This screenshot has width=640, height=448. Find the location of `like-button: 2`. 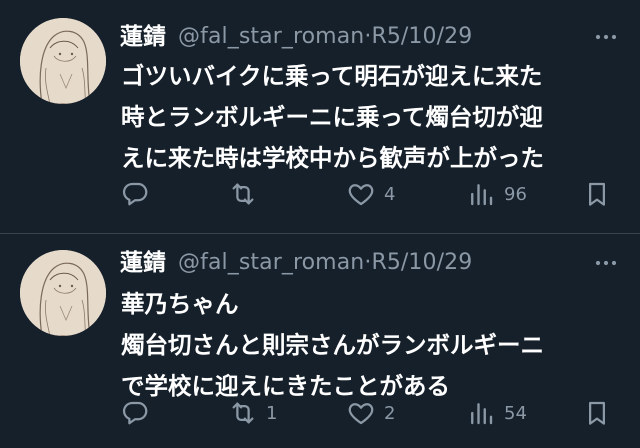

like-button: 2 is located at coordinates (370, 413).